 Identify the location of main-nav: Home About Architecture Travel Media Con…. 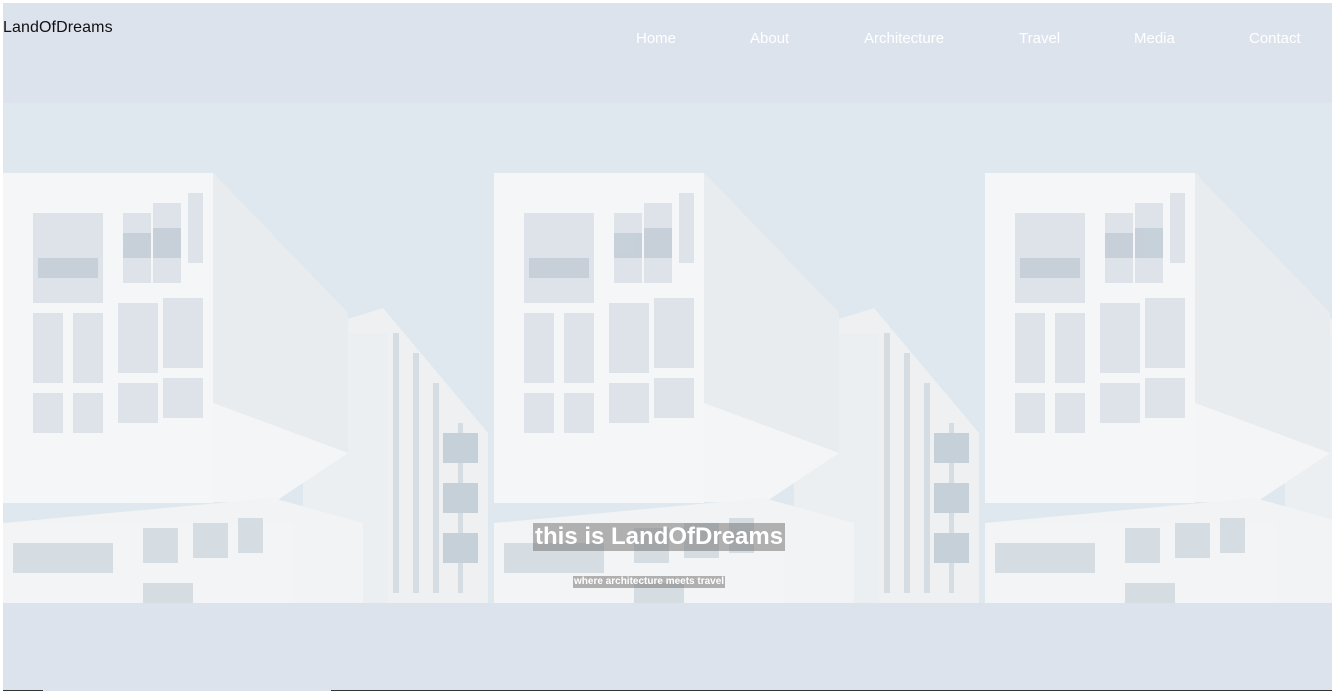
(667, 42).